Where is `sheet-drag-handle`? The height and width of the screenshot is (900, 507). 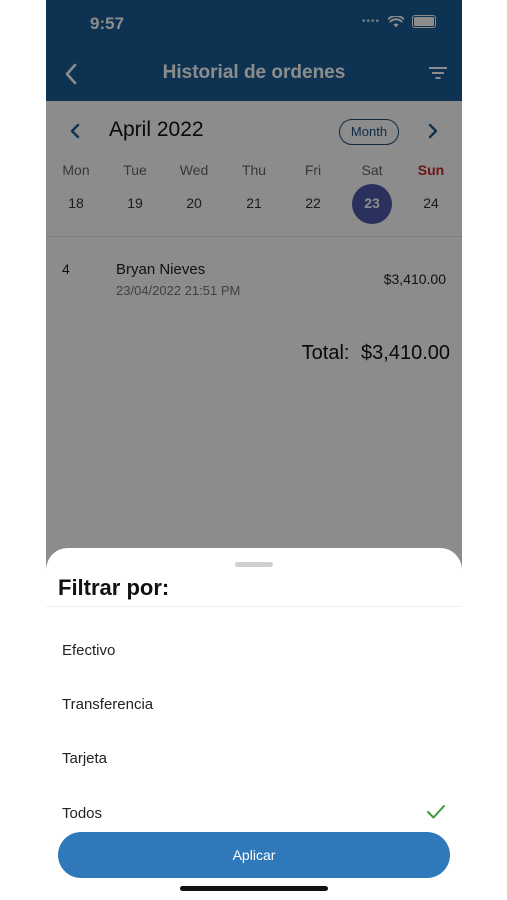
sheet-drag-handle is located at coordinates (254, 564).